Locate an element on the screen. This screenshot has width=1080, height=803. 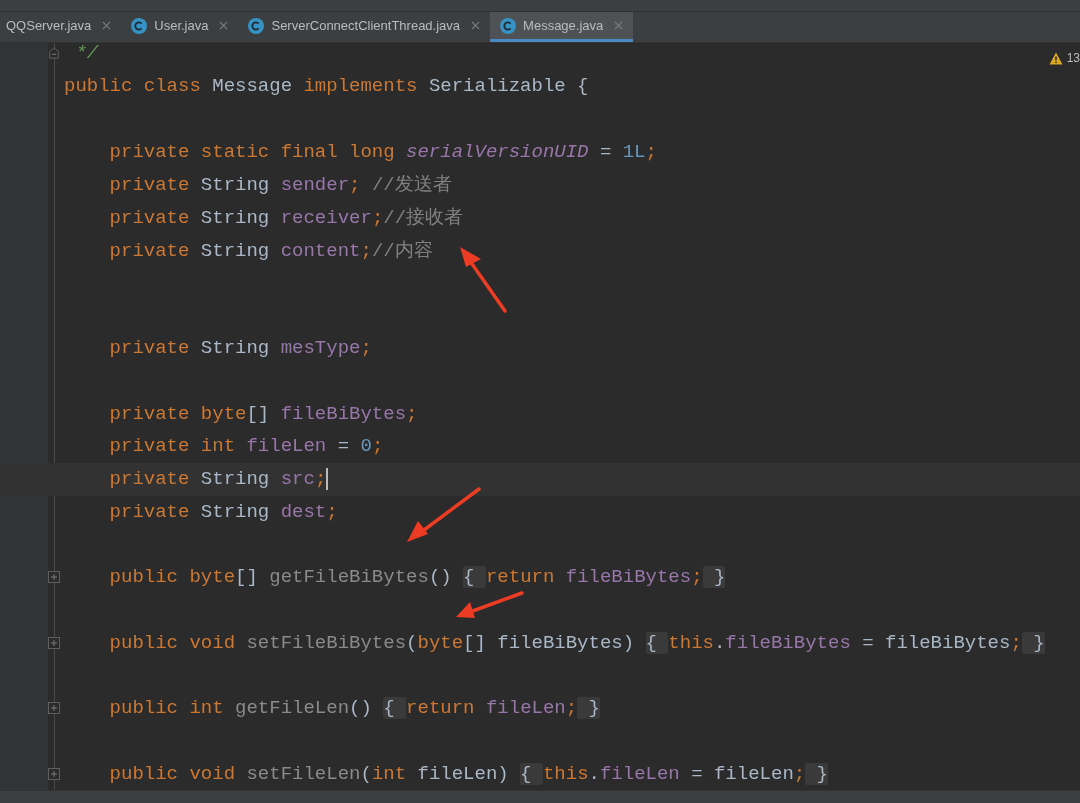
code-line: public void setFileLen(int fileLen) { this.fileLen = fileLen; } is located at coordinates (468, 773).